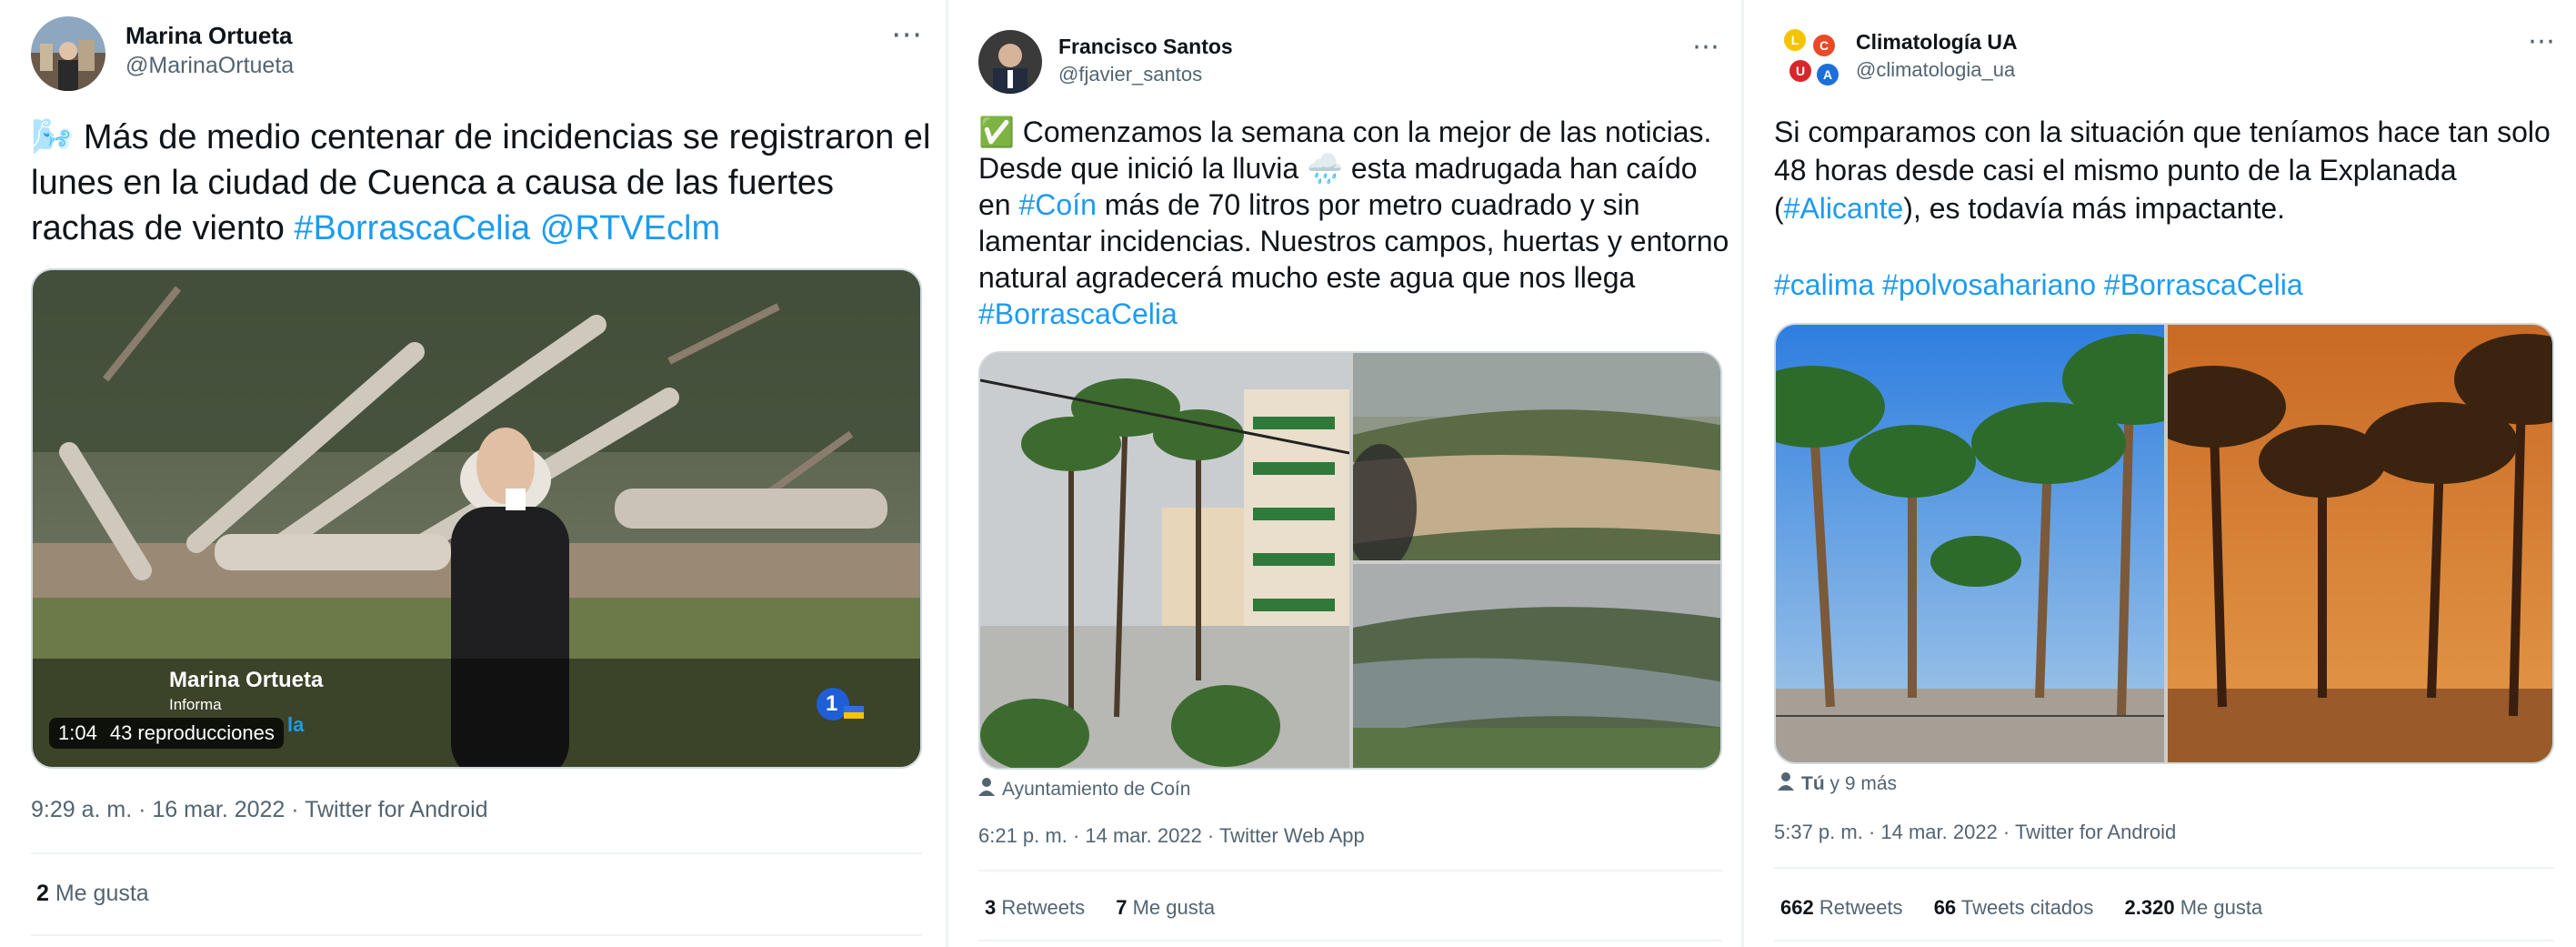 The width and height of the screenshot is (2576, 947). Describe the element at coordinates (1810, 57) in the screenshot. I see `avatar: L C U A` at that location.